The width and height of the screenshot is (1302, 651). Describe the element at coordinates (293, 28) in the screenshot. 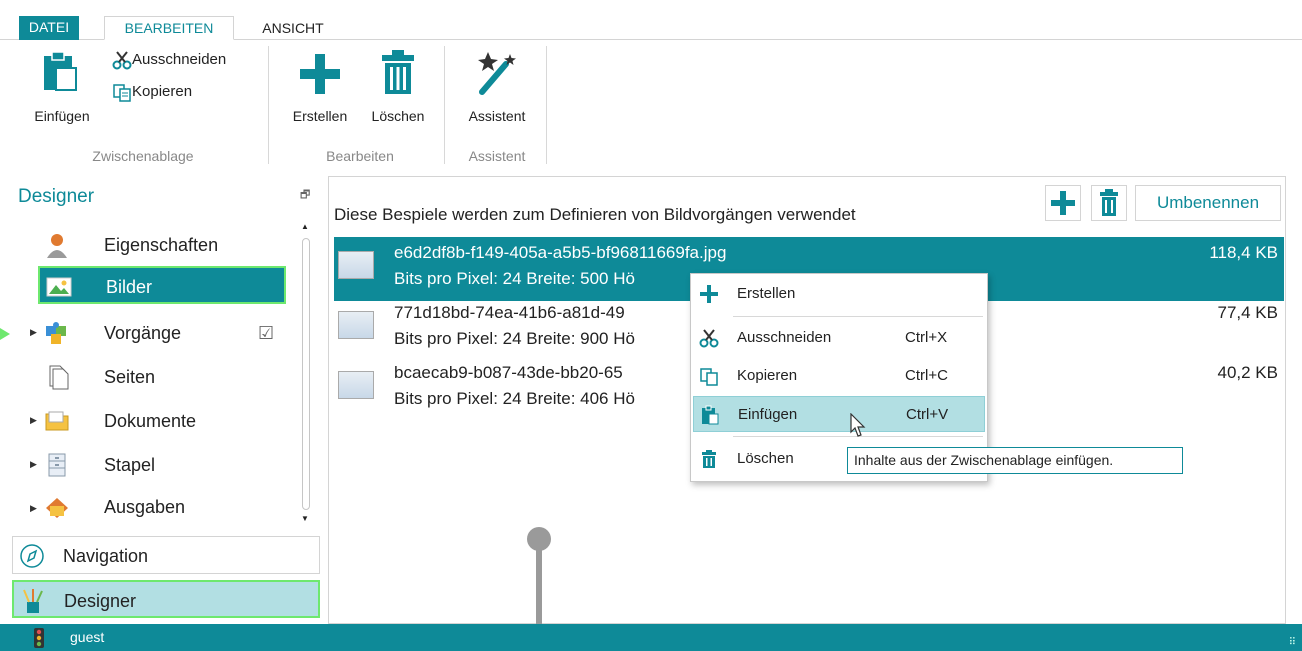

I see `tab-ansicht: ANSICHT` at that location.